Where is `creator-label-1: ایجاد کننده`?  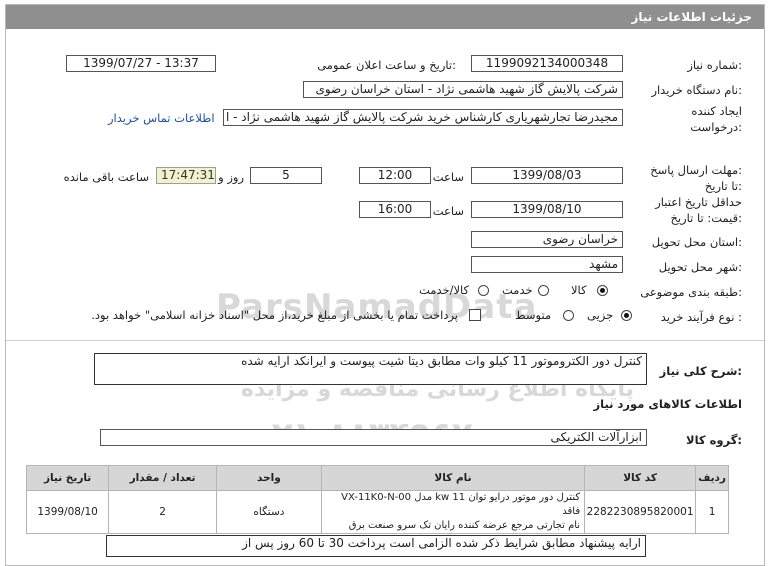
creator-label-1: ایجاد کننده is located at coordinates (716, 111).